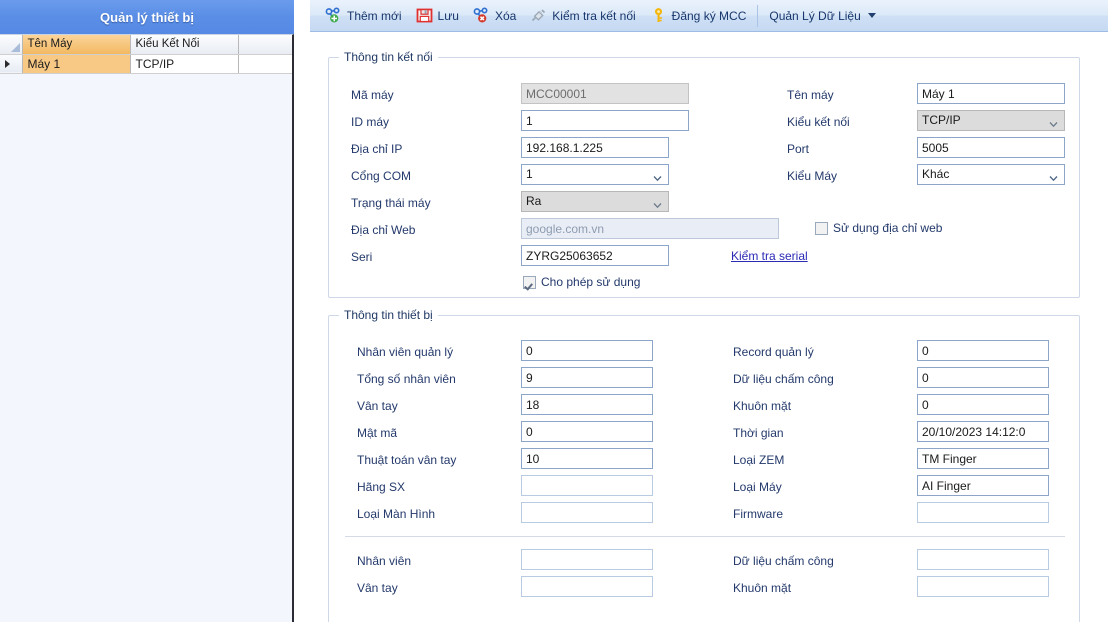 The image size is (1108, 622). What do you see at coordinates (936, 174) in the screenshot?
I see `machine-type-value: Khác` at bounding box center [936, 174].